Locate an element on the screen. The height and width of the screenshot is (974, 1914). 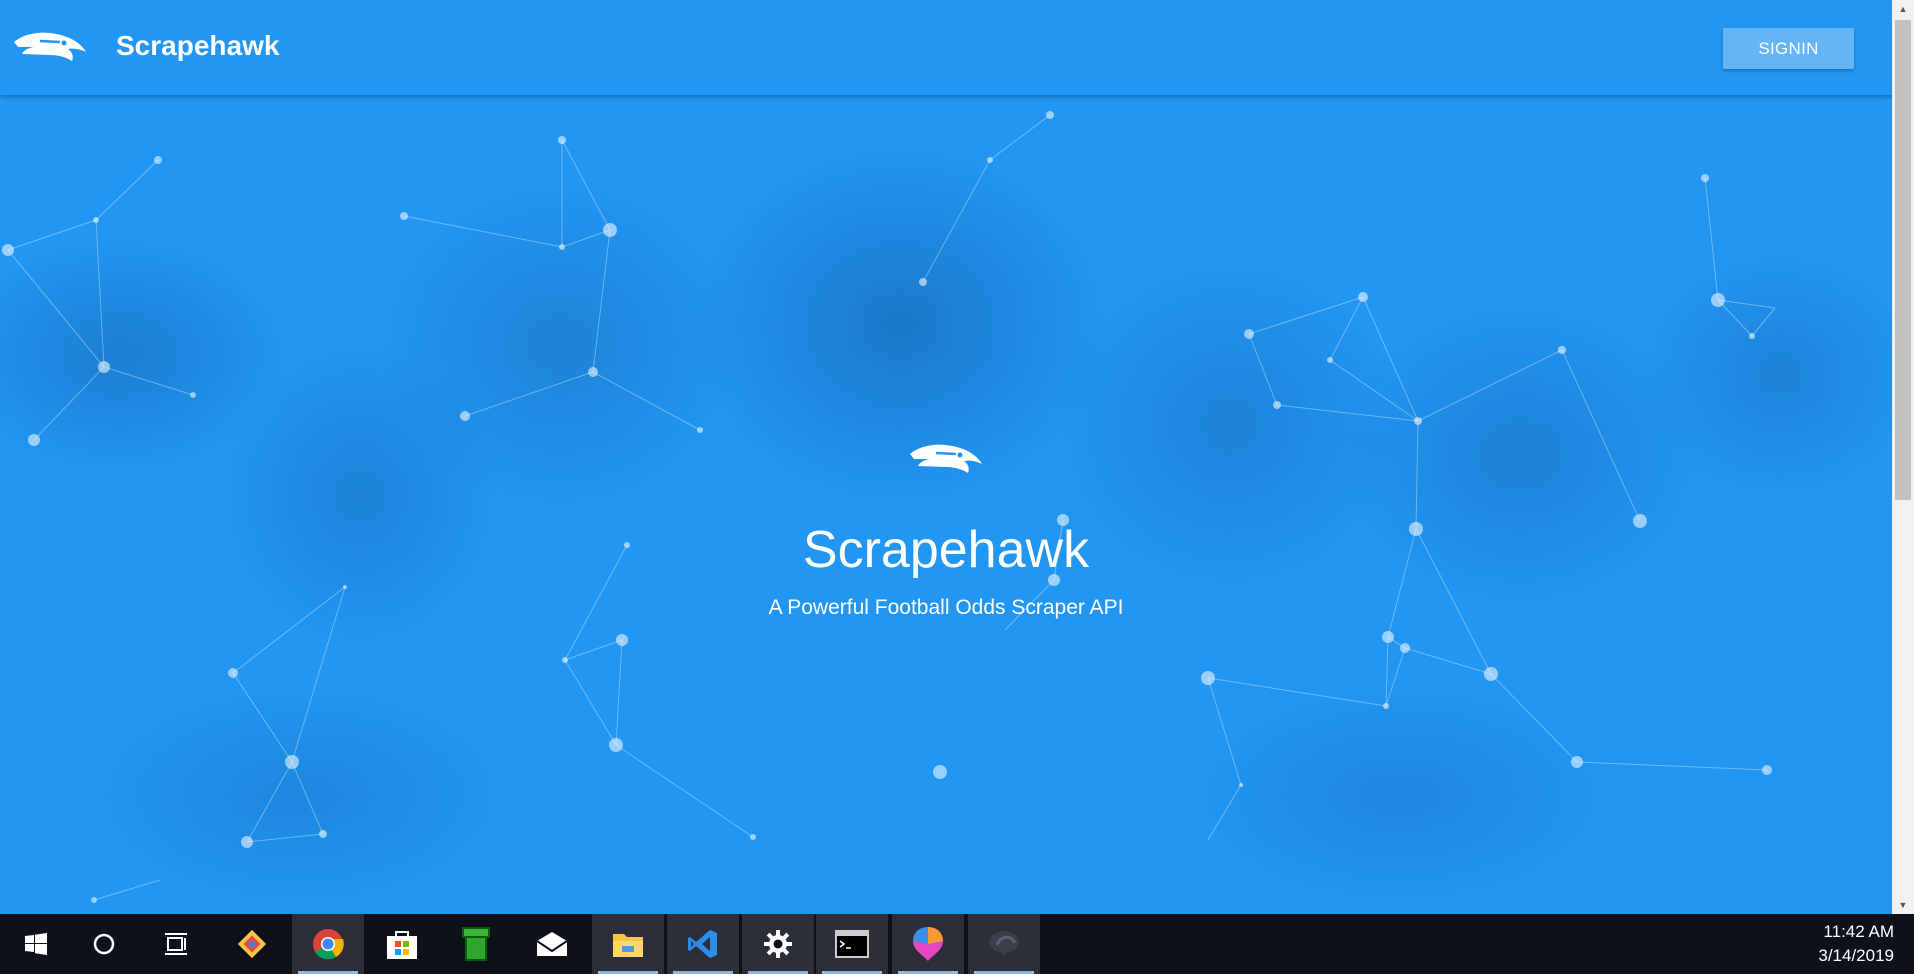
git-app-icon is located at coordinates (252, 944).